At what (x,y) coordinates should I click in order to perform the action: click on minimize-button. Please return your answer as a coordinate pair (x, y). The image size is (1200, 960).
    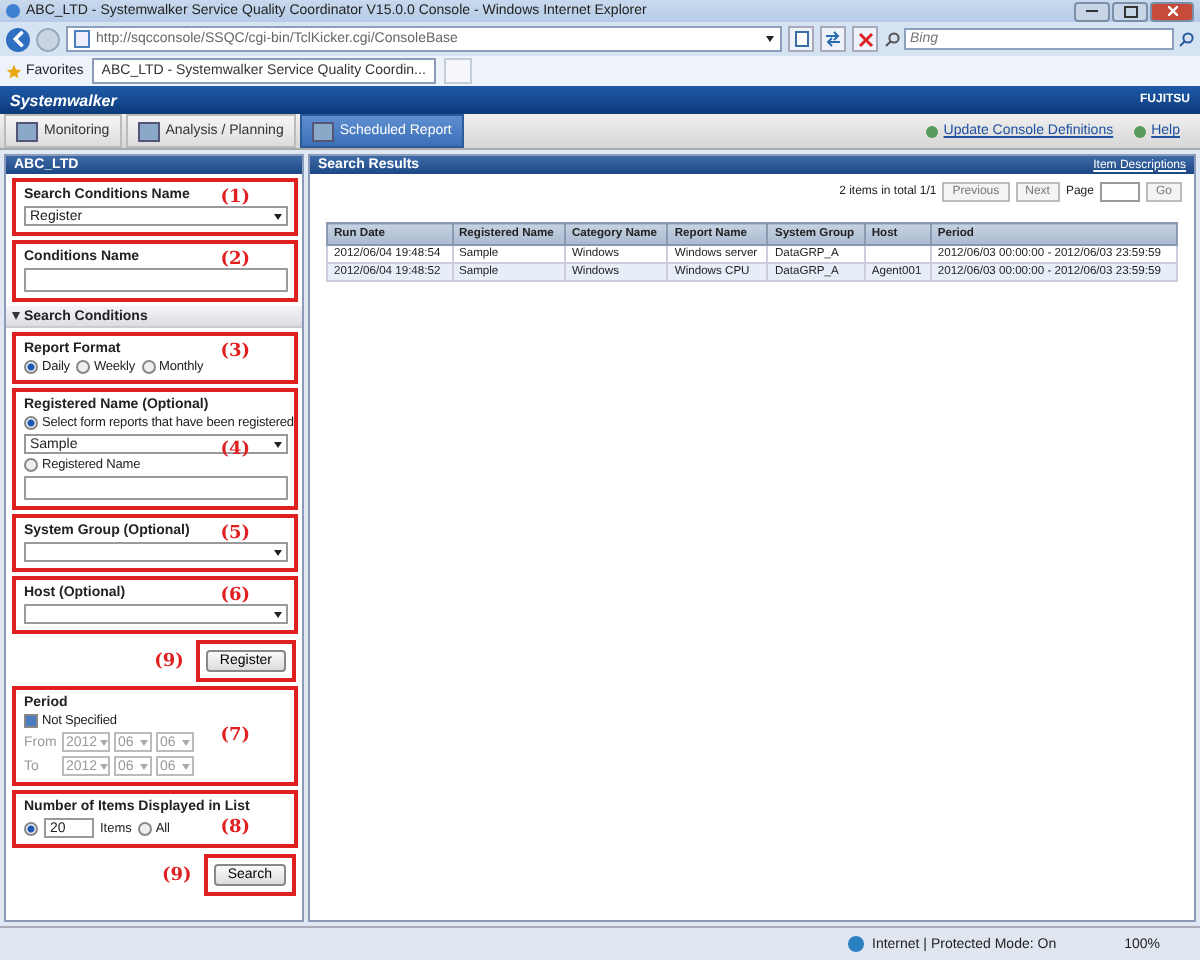
    Looking at the image, I should click on (1092, 11).